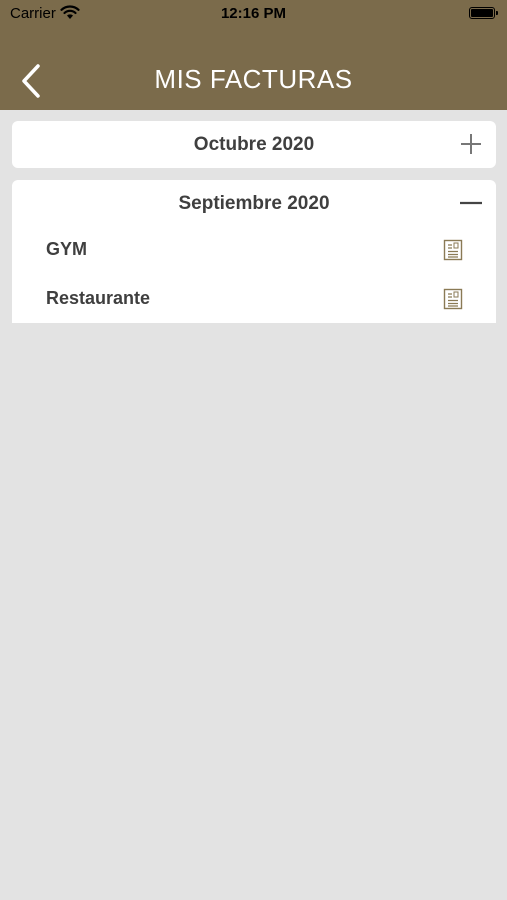  I want to click on month-header-septiembre: Septiembre 2020, so click(254, 203).